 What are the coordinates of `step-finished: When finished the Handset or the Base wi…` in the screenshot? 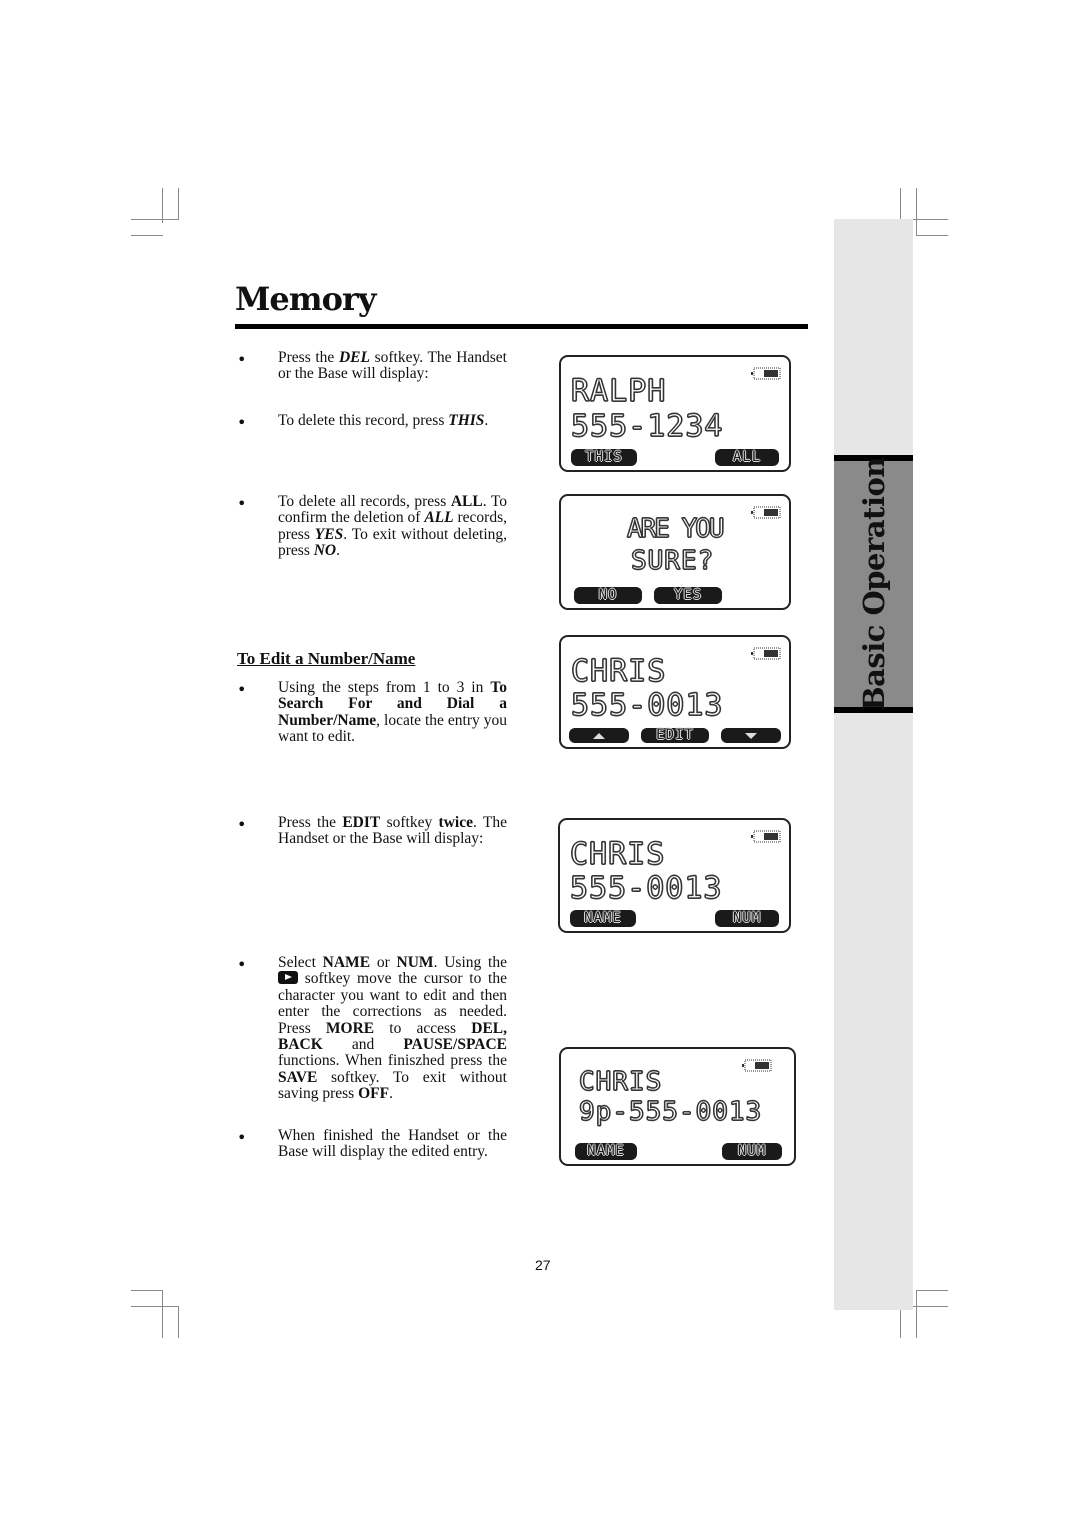 It's located at (392, 1144).